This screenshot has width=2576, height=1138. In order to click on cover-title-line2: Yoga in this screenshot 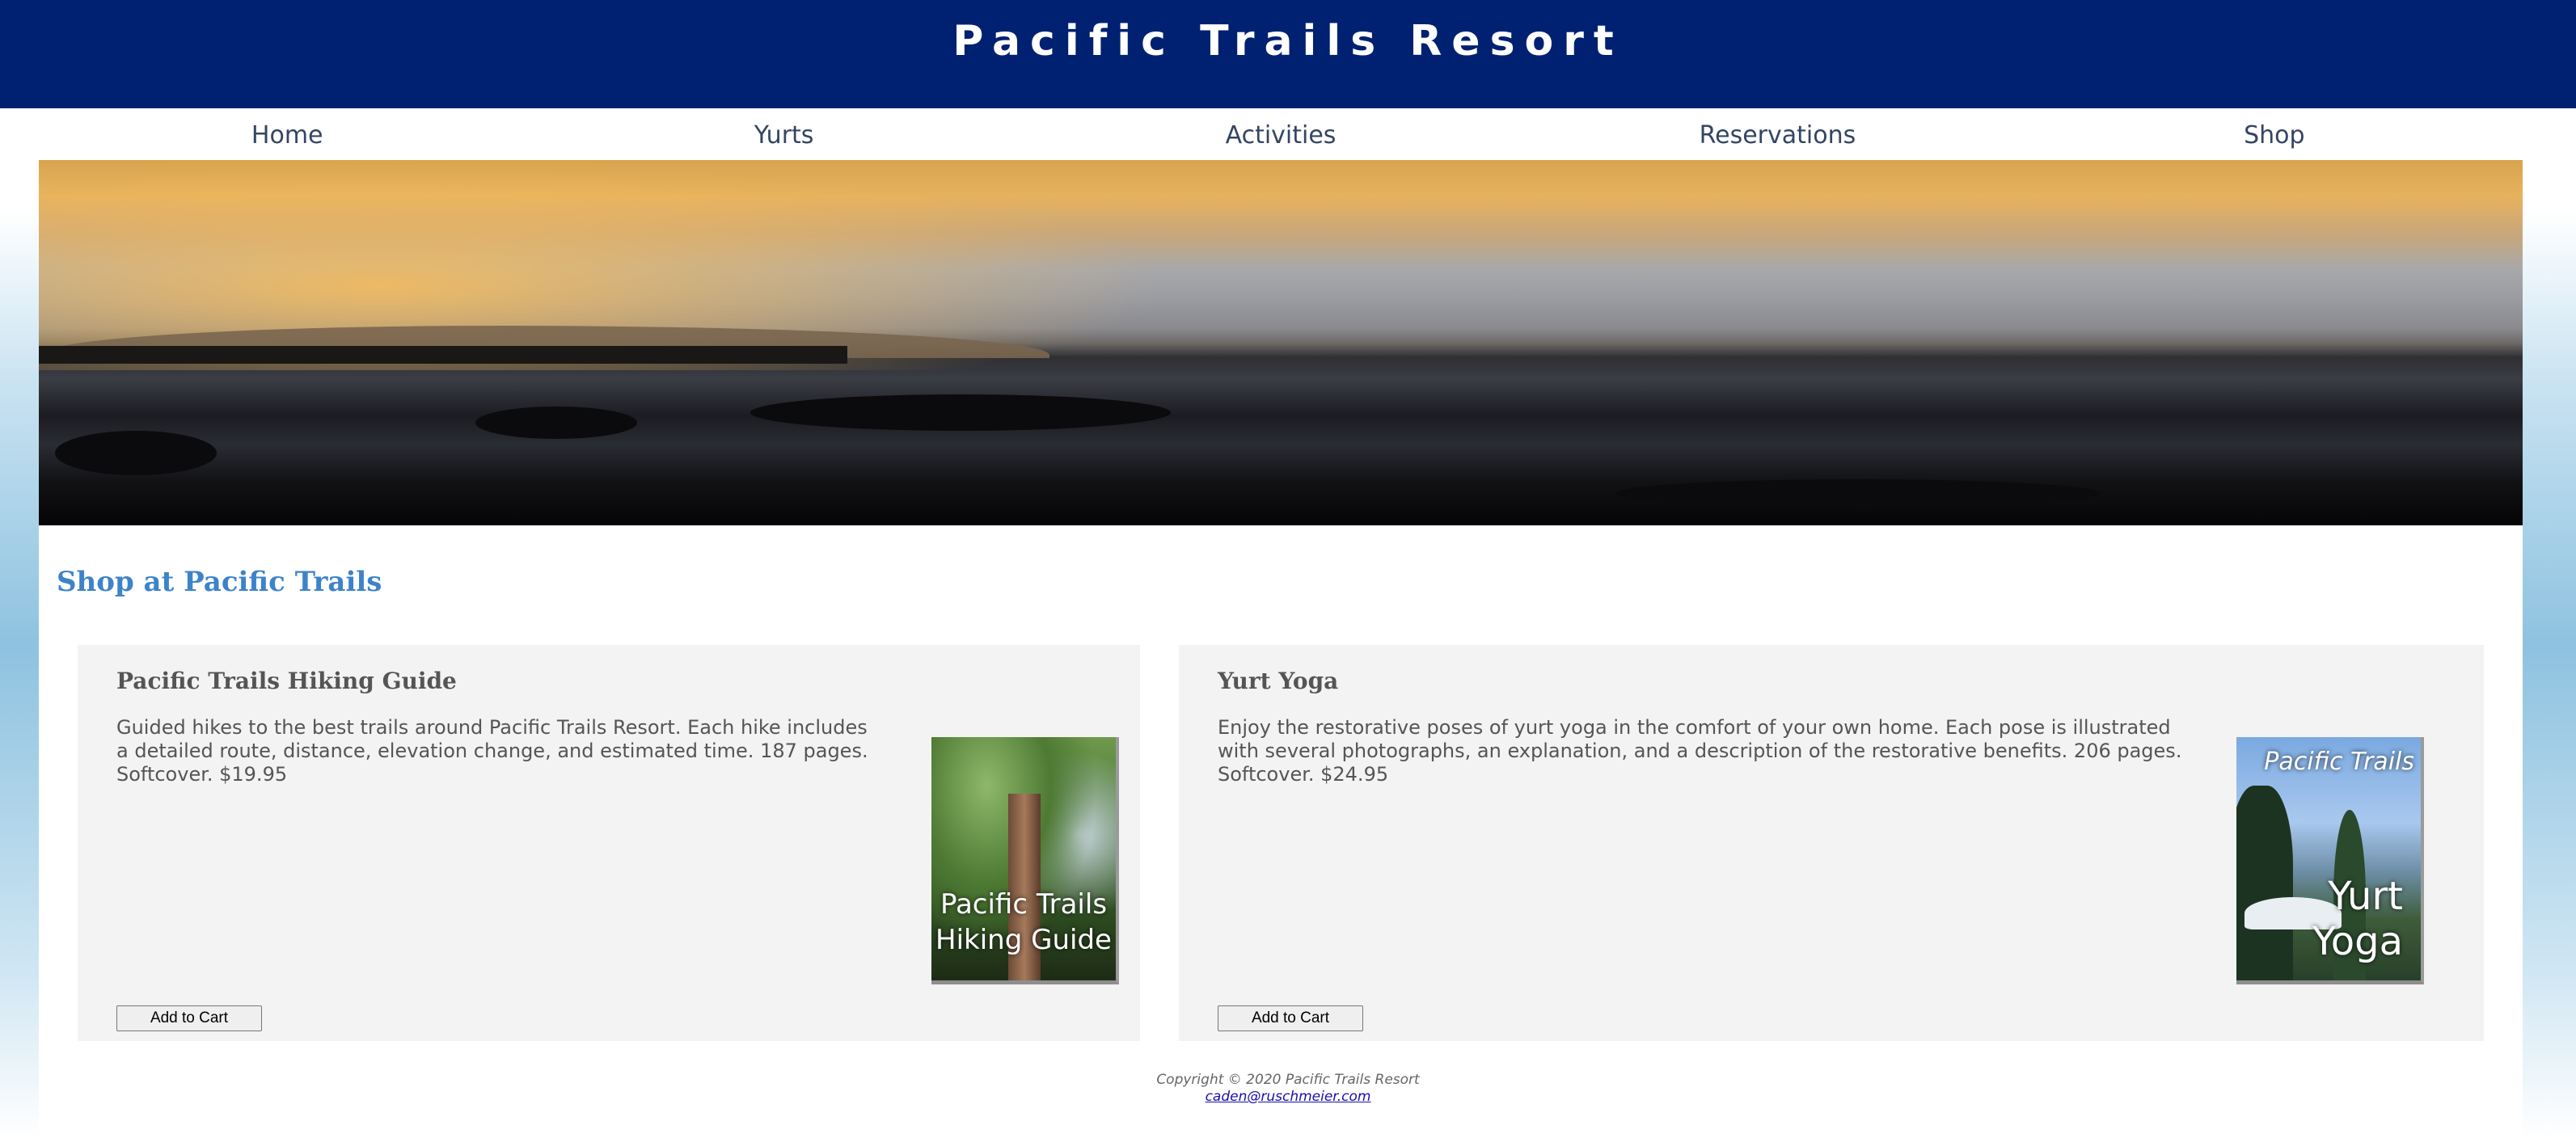, I will do `click(2357, 941)`.